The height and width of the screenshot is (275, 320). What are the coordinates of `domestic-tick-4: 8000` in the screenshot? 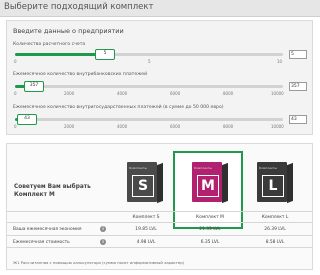 It's located at (228, 93).